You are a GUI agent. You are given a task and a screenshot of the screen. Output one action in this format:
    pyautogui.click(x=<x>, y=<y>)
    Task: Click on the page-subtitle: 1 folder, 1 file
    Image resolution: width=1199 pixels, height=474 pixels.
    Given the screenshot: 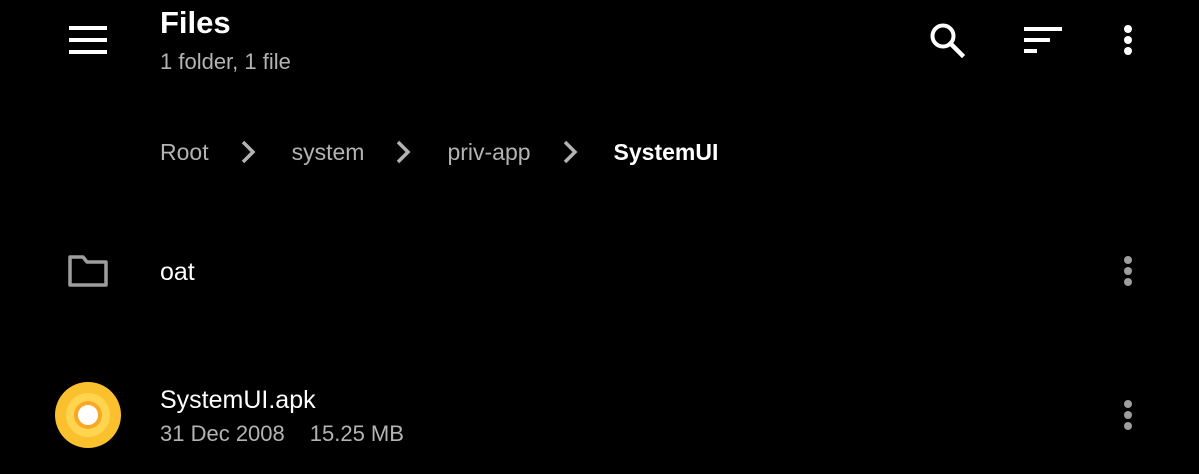 What is the action you would take?
    pyautogui.click(x=225, y=61)
    